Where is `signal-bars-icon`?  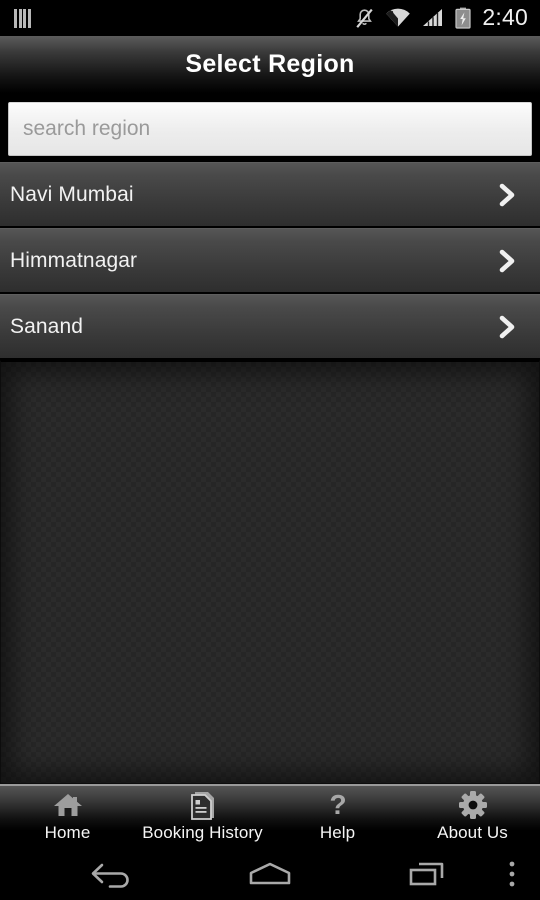 signal-bars-icon is located at coordinates (433, 18).